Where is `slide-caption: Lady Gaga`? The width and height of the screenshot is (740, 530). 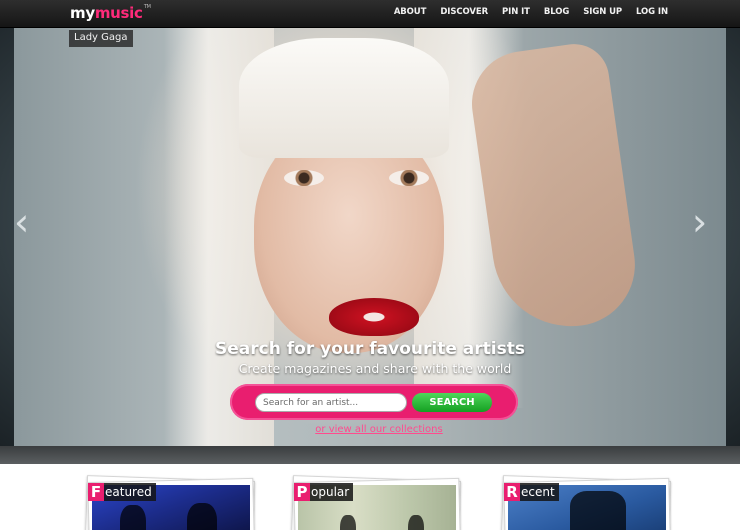
slide-caption: Lady Gaga is located at coordinates (101, 38).